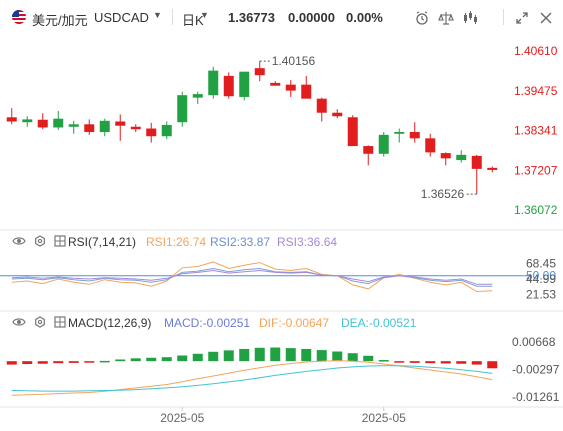 The image size is (563, 431). What do you see at coordinates (536, 170) in the screenshot?
I see `price-axis-tick: 1.37207` at bounding box center [536, 170].